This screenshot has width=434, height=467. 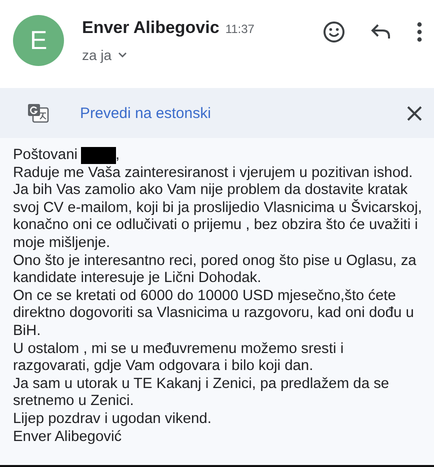 I want to click on close-icon, so click(x=414, y=113).